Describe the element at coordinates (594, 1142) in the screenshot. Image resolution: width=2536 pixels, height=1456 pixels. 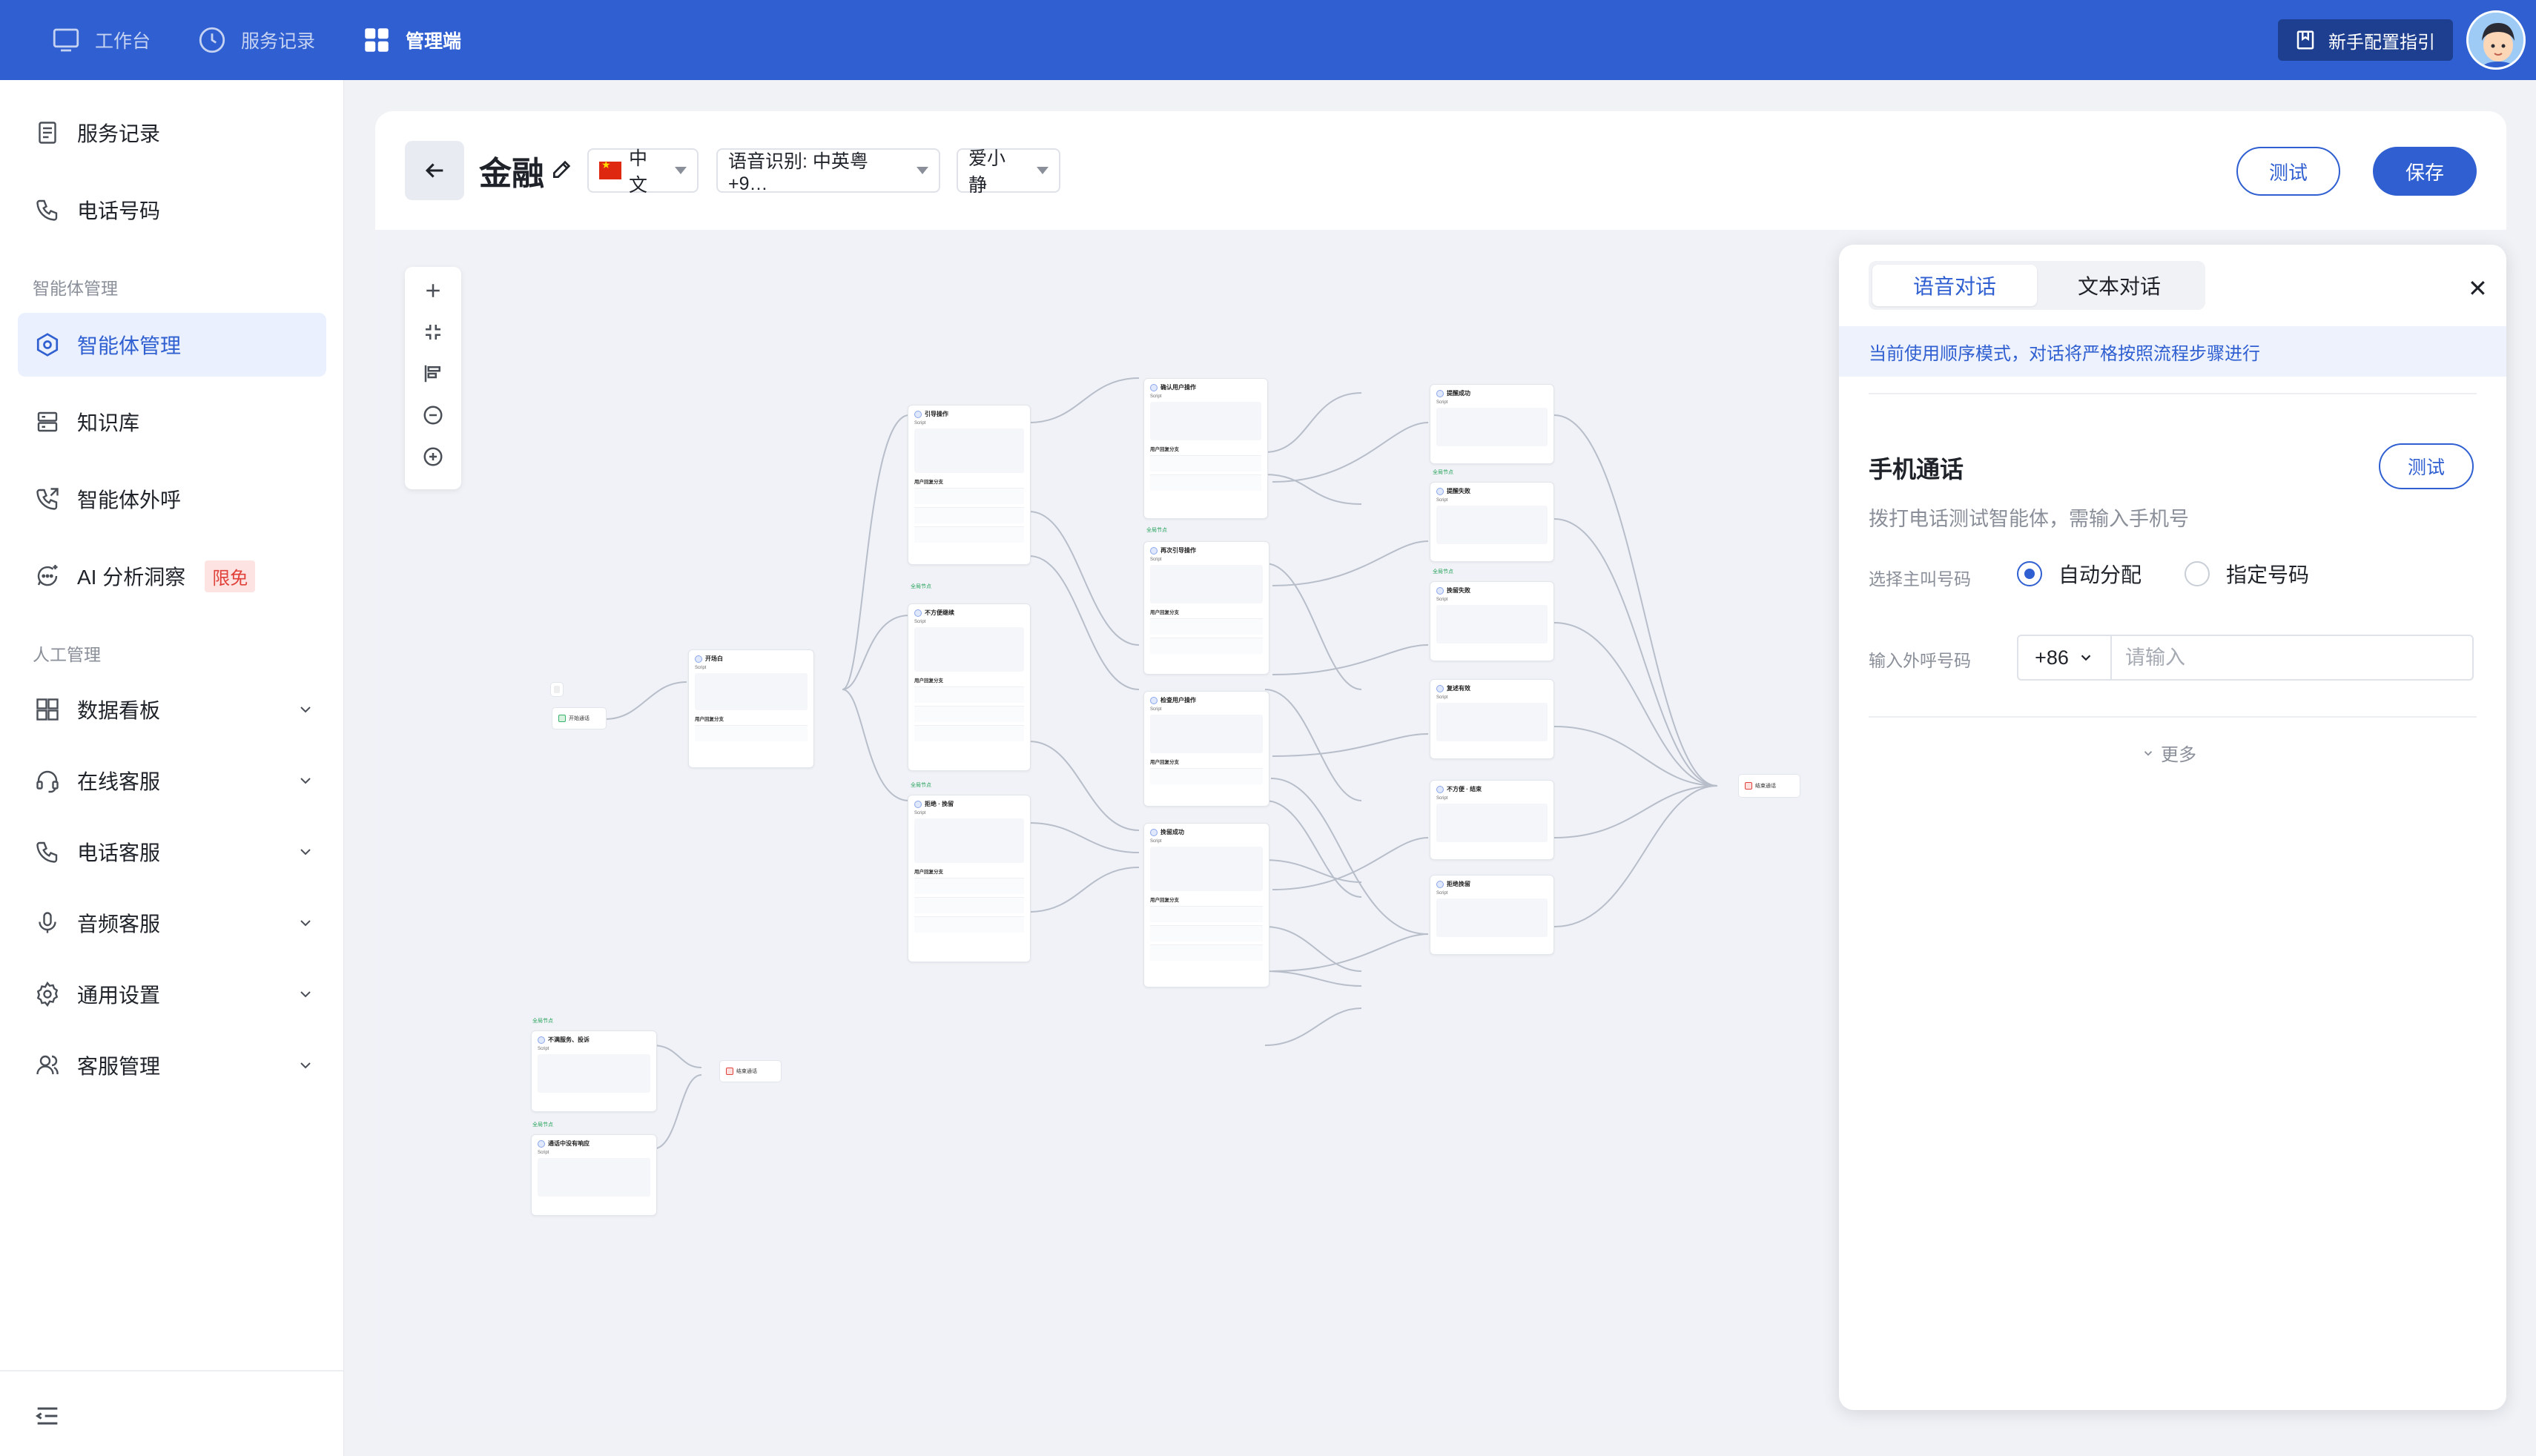
I see `node-header: 通话中没有响应` at that location.